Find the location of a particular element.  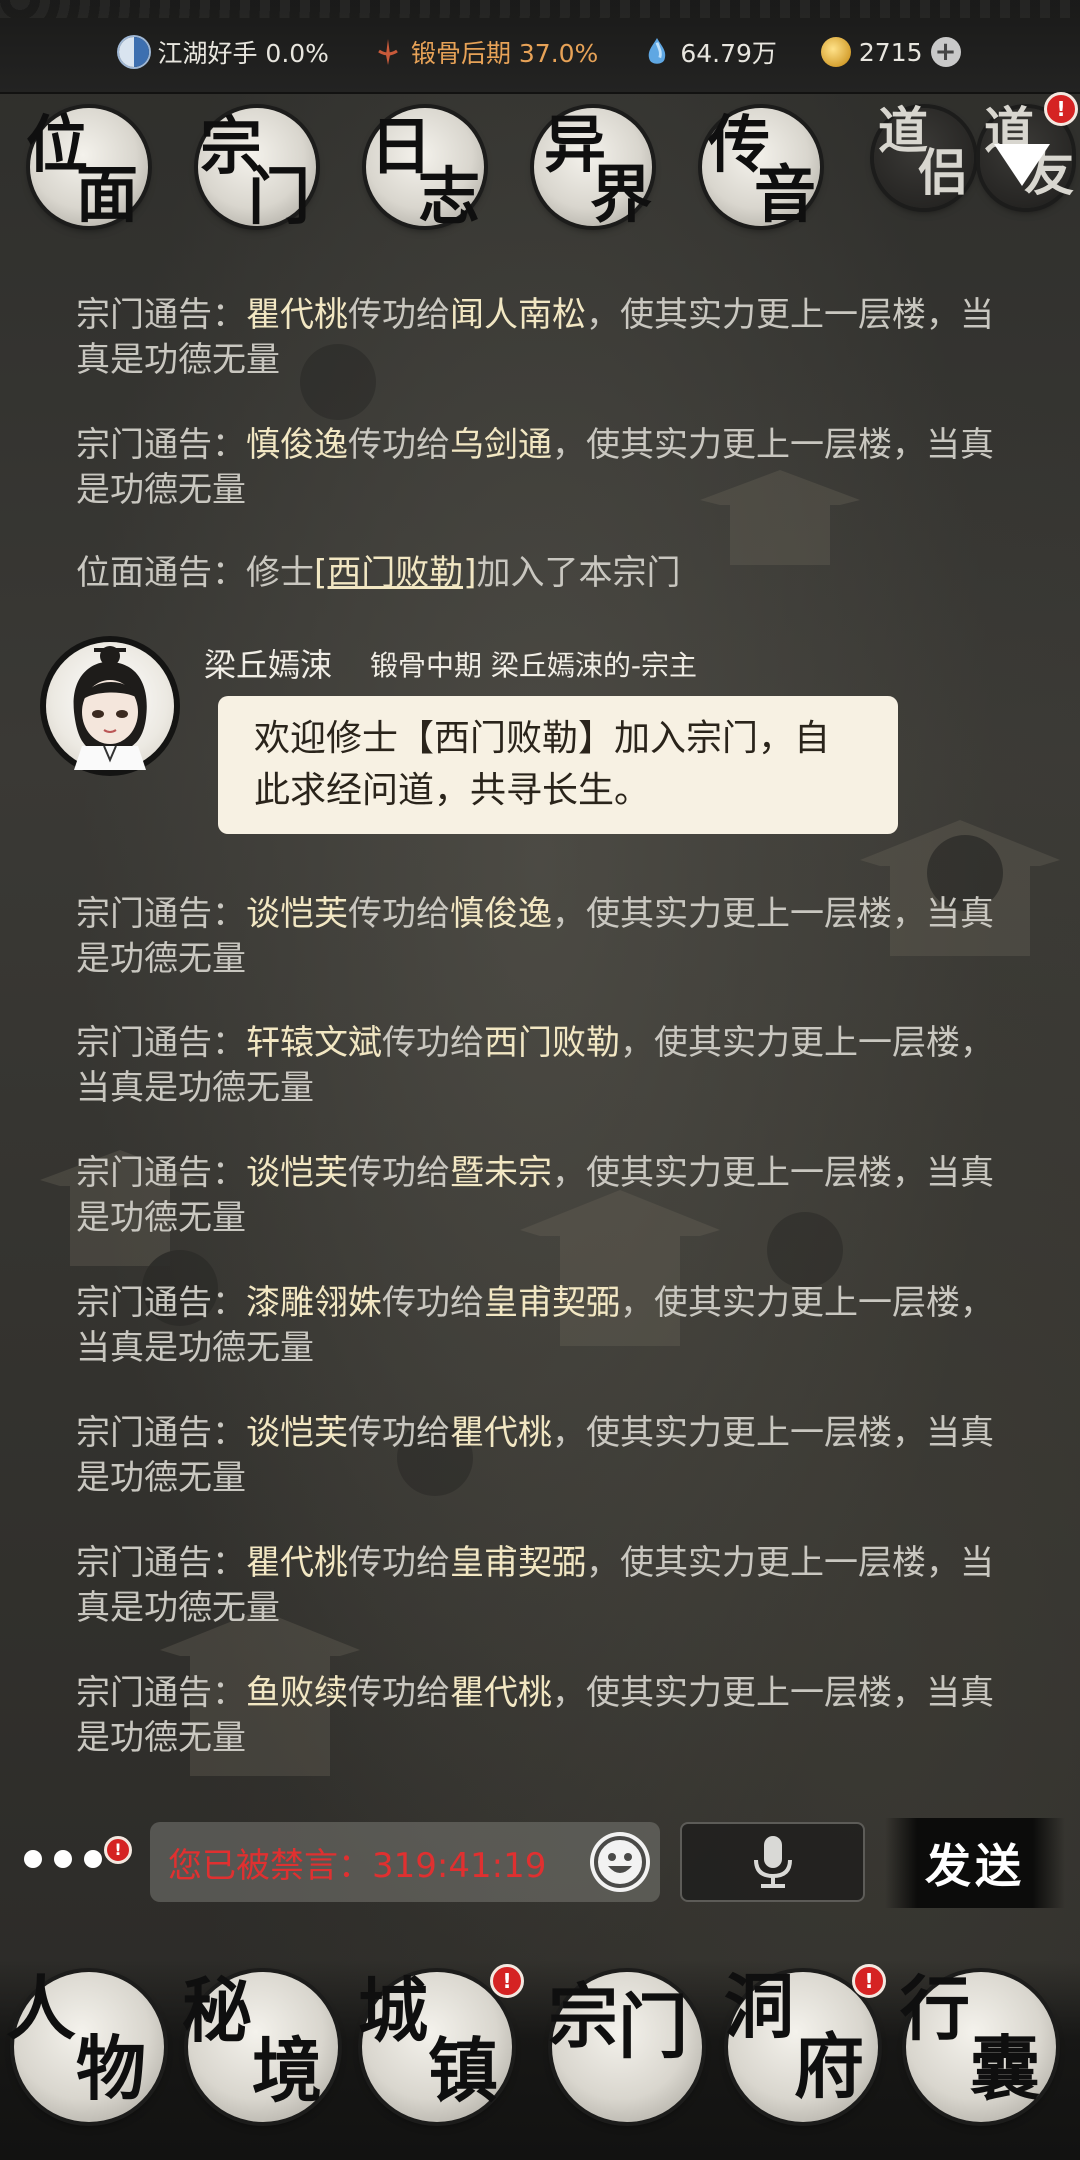

nav-character: 人 物 is located at coordinates (85, 2047).